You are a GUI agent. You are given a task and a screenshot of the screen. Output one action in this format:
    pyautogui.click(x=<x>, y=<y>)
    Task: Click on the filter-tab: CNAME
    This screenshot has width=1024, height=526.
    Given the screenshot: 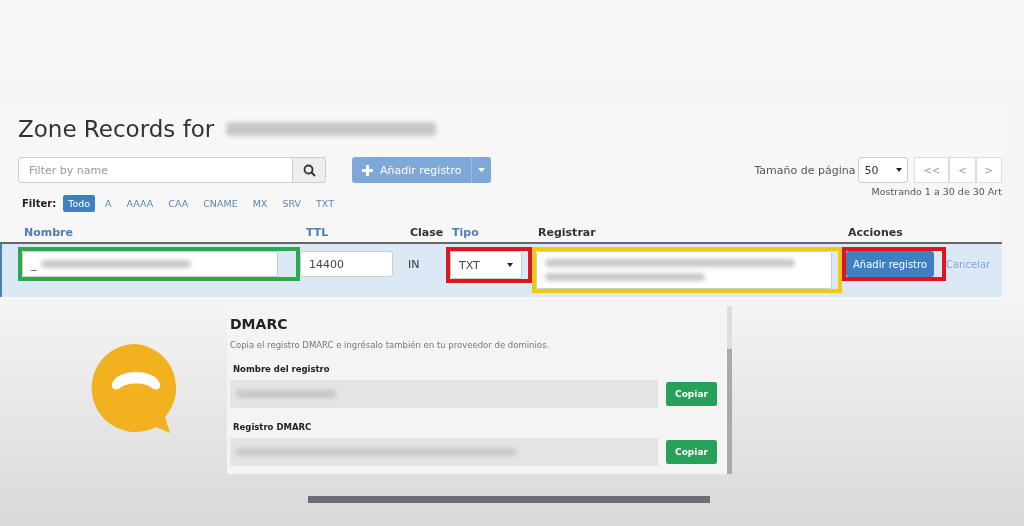 What is the action you would take?
    pyautogui.click(x=220, y=203)
    